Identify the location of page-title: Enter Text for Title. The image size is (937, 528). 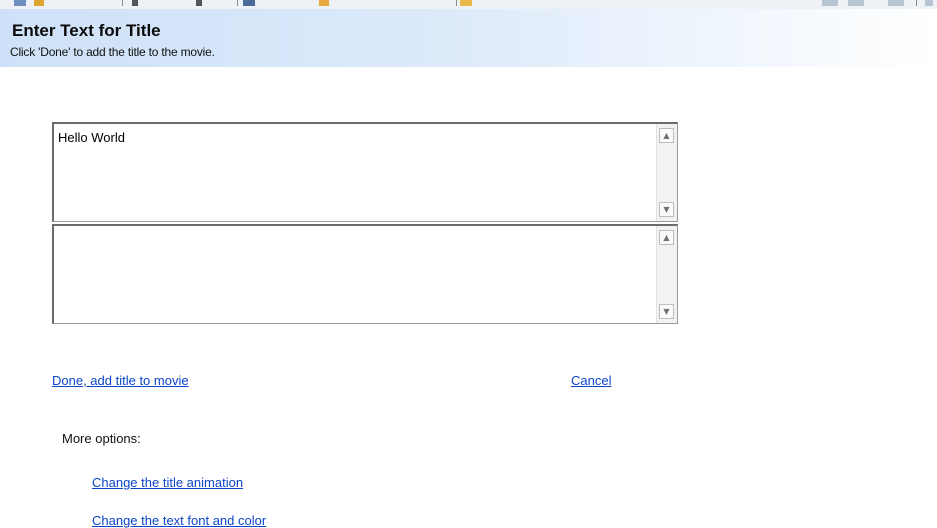
(86, 30).